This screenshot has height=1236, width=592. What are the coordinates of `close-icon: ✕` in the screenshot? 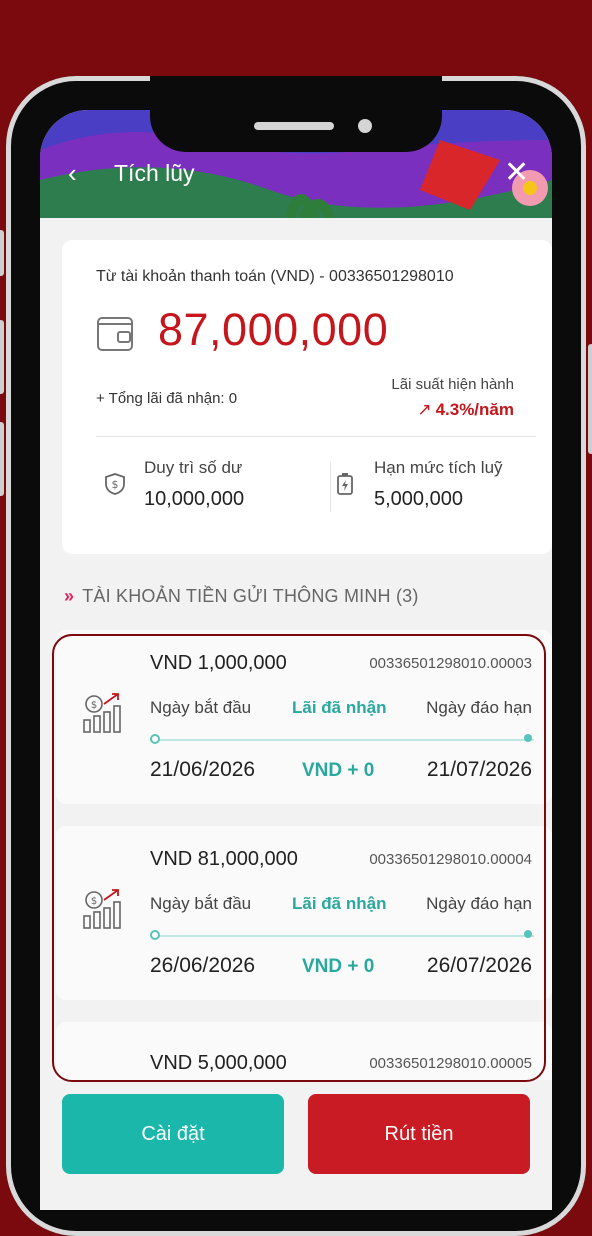 It's located at (516, 173).